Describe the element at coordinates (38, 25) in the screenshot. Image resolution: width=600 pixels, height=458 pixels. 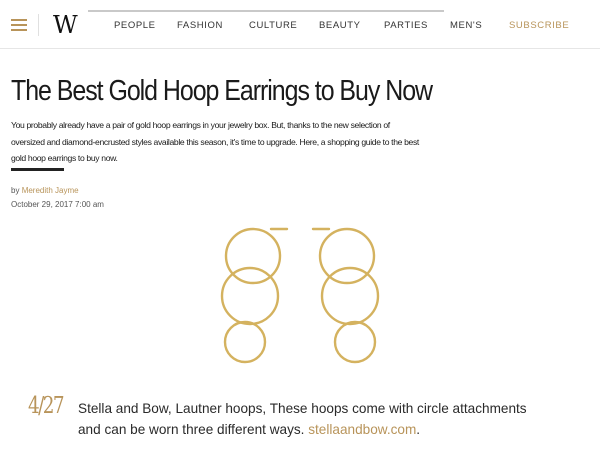
I see `header-divider` at that location.